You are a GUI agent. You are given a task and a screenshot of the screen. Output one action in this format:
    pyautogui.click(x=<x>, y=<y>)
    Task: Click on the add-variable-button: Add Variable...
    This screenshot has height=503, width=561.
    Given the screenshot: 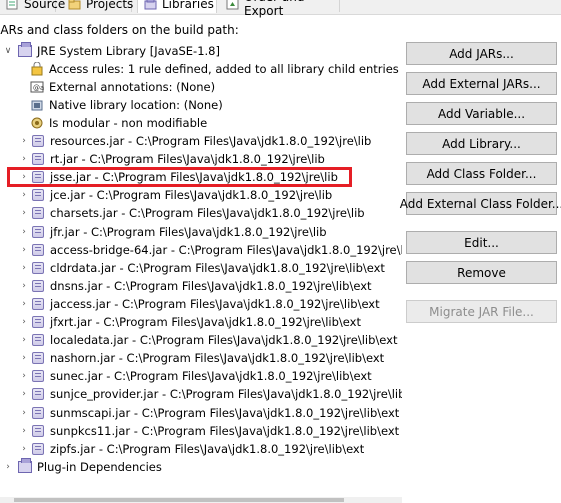 What is the action you would take?
    pyautogui.click(x=481, y=113)
    